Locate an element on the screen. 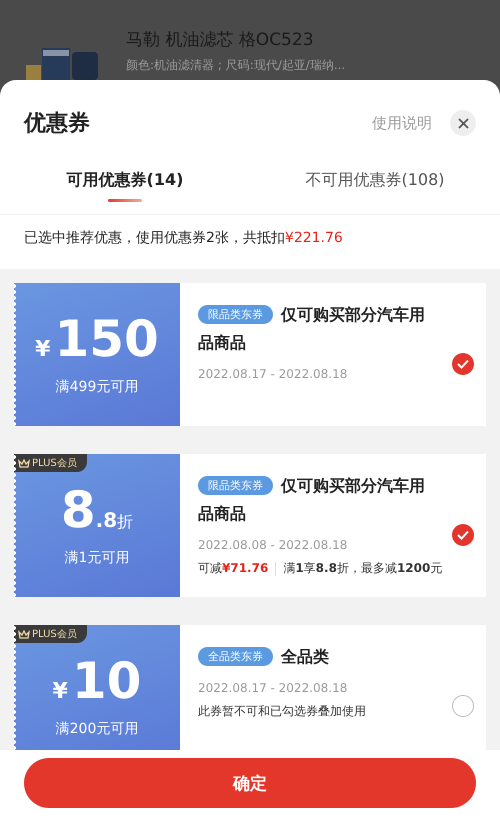  coupon-tab: 可用优惠券(14) is located at coordinates (125, 192).